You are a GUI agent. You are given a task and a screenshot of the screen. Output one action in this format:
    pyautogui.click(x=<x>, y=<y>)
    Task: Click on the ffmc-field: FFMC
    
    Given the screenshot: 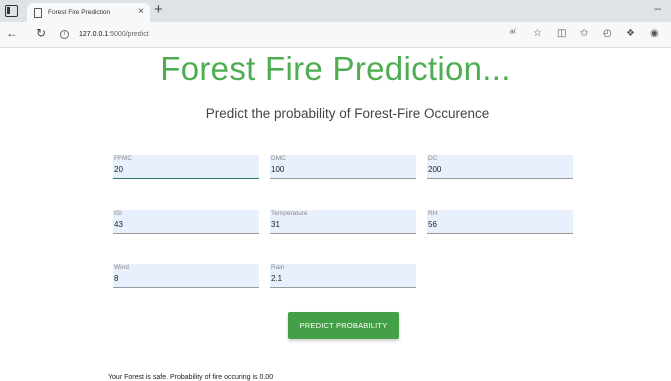 What is the action you would take?
    pyautogui.click(x=186, y=167)
    